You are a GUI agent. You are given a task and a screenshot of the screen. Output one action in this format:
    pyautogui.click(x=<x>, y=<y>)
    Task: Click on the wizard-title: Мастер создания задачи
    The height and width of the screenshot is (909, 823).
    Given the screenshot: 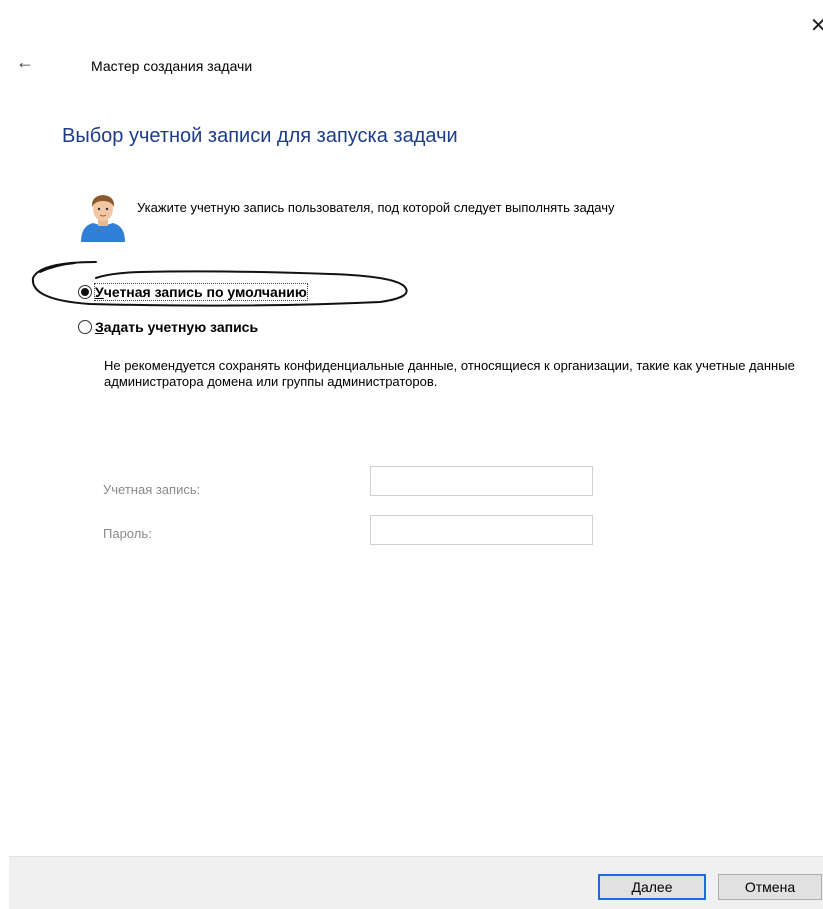 What is the action you would take?
    pyautogui.click(x=172, y=66)
    